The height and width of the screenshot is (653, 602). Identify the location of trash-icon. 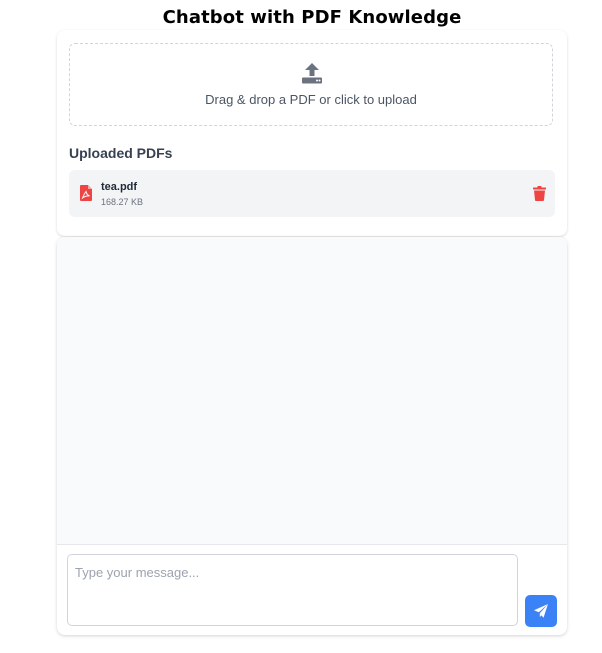
(539, 193).